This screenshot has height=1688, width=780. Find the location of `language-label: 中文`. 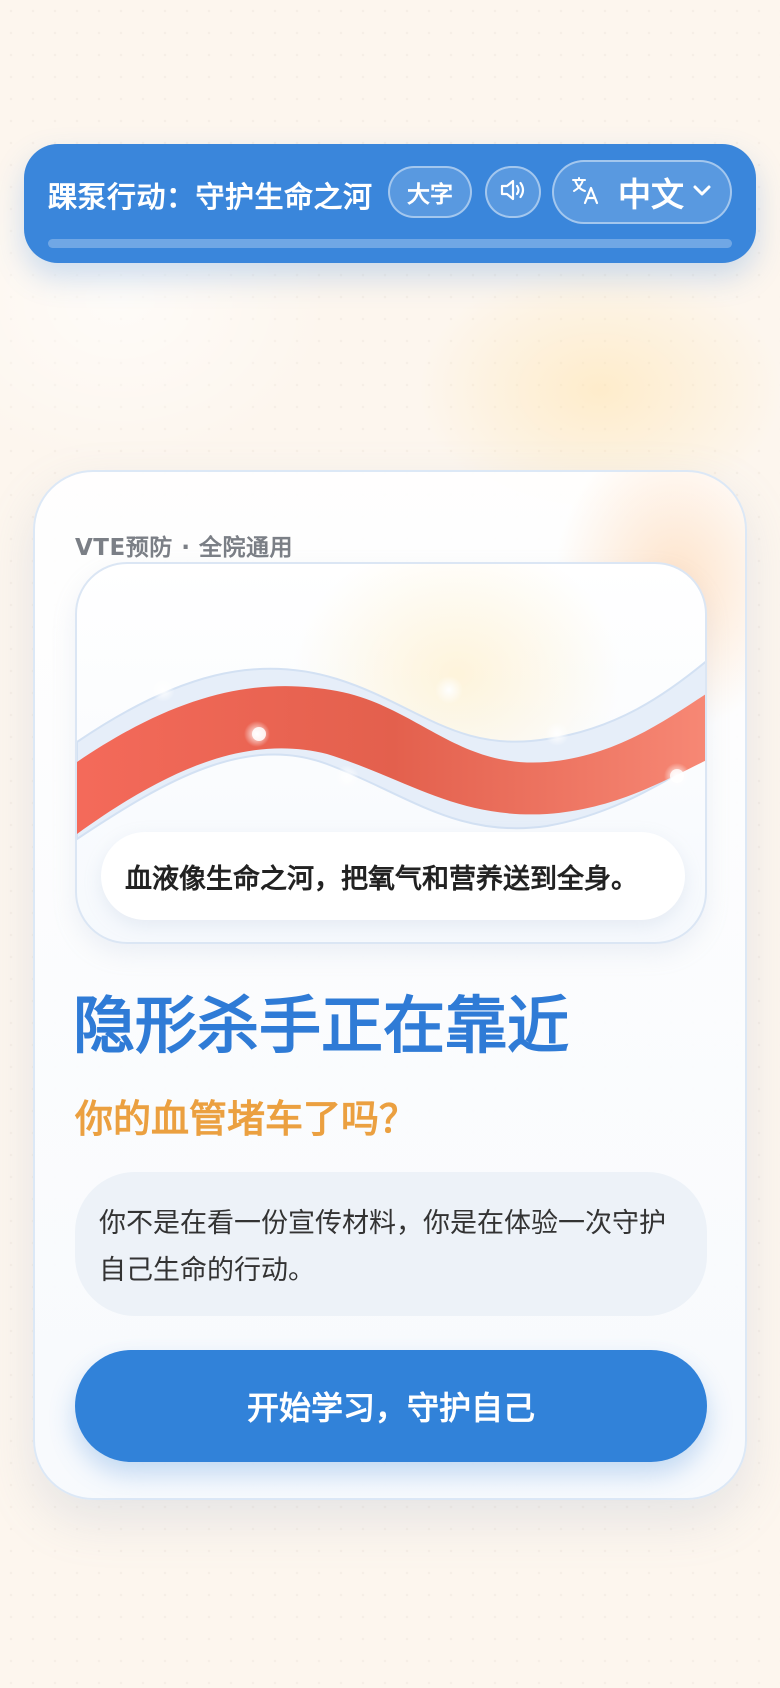

language-label: 中文 is located at coordinates (651, 194).